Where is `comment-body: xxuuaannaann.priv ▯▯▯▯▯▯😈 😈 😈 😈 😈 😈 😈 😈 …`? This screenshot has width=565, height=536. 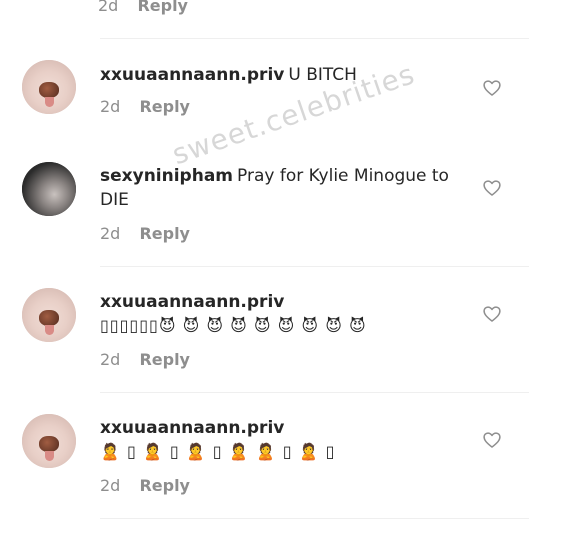
comment-body: xxuuaannaann.priv ▯▯▯▯▯▯😈 😈 😈 😈 😈 😈 😈 😈 … is located at coordinates (275, 314).